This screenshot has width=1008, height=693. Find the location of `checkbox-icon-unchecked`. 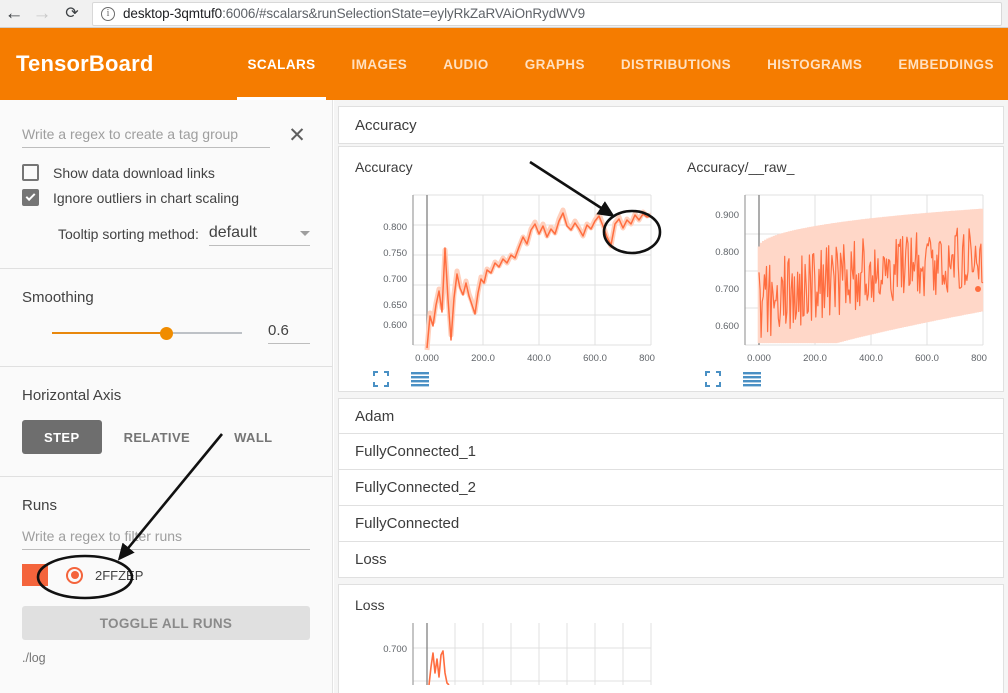

checkbox-icon-unchecked is located at coordinates (30, 172).